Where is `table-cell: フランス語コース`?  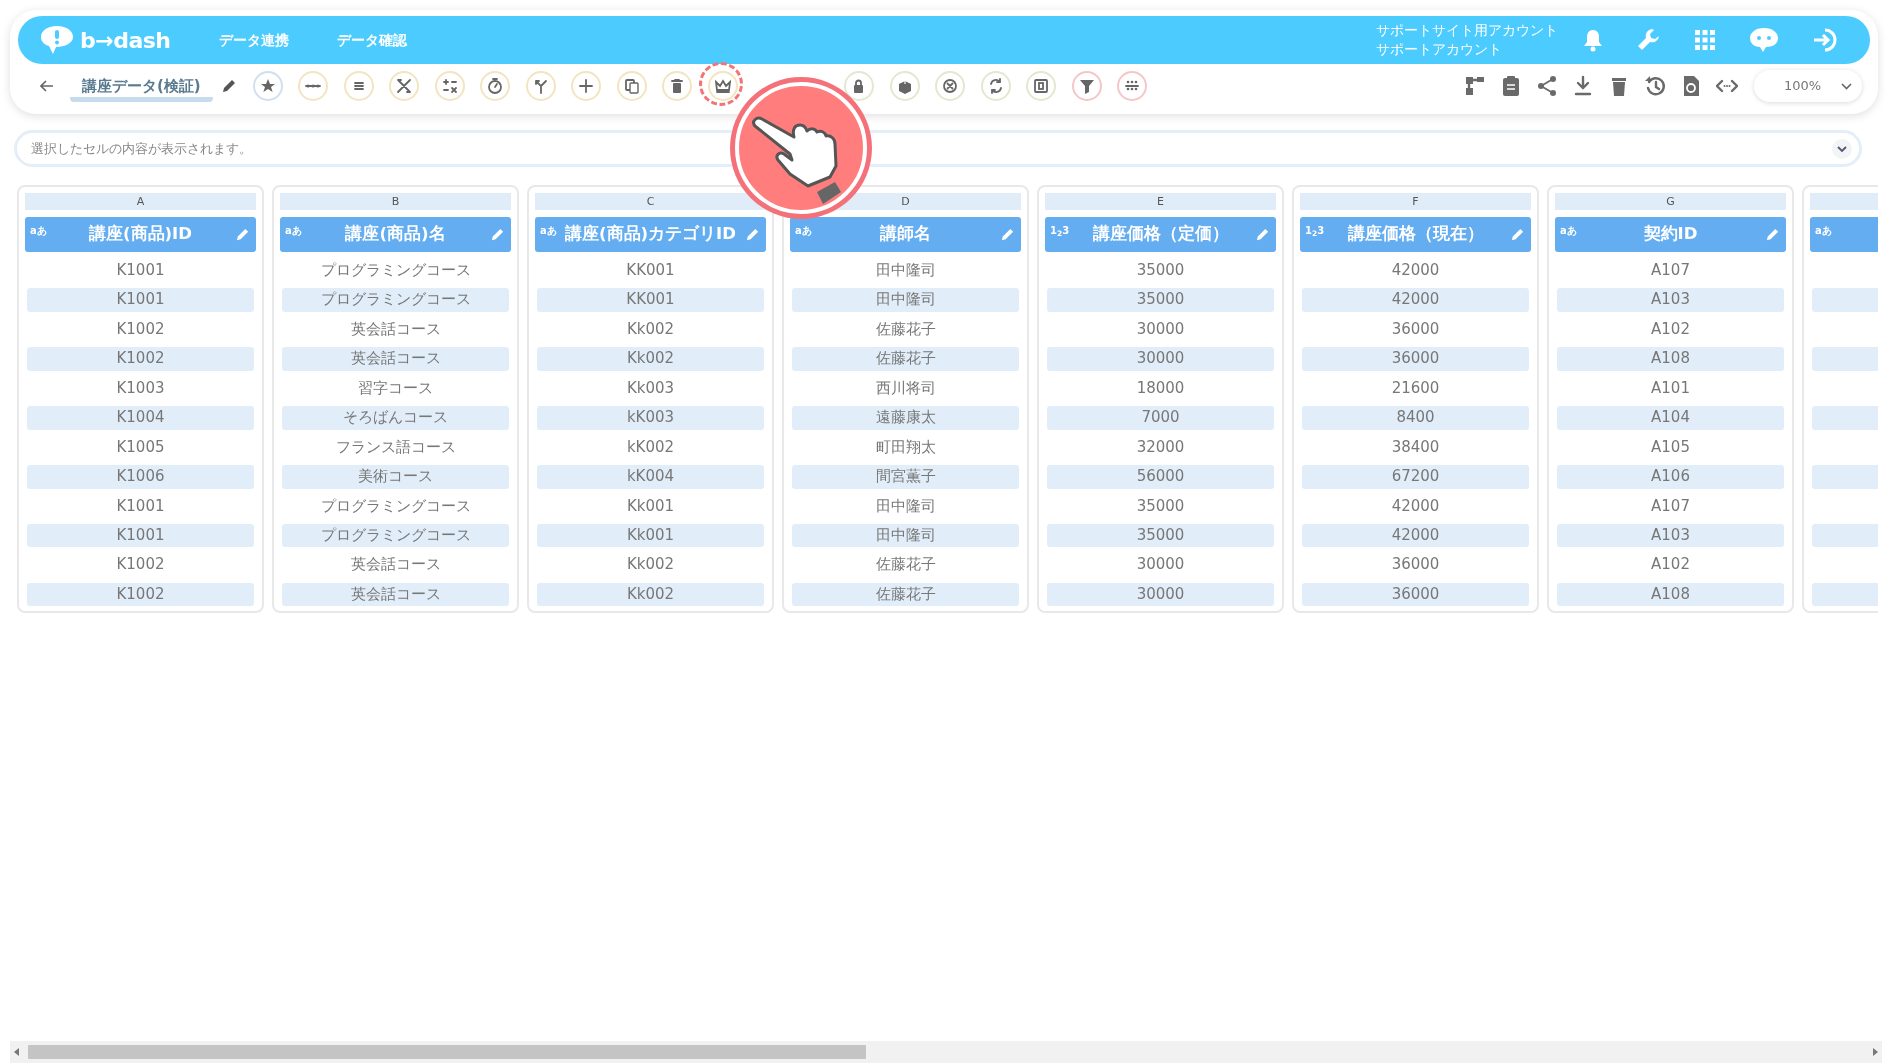 table-cell: フランス語コース is located at coordinates (395, 447).